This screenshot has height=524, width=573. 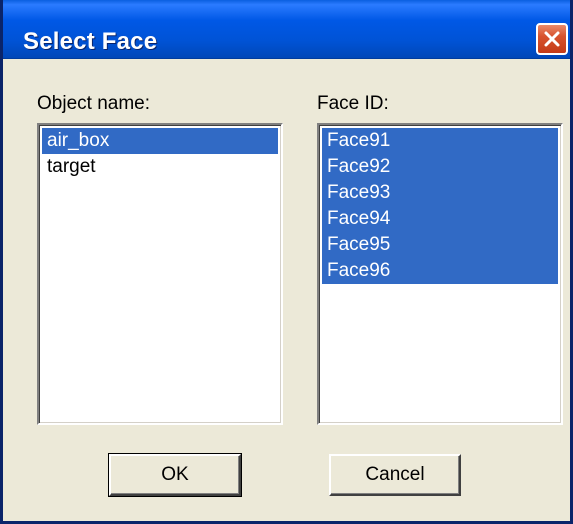 I want to click on cancel-button: Cancel, so click(x=395, y=475).